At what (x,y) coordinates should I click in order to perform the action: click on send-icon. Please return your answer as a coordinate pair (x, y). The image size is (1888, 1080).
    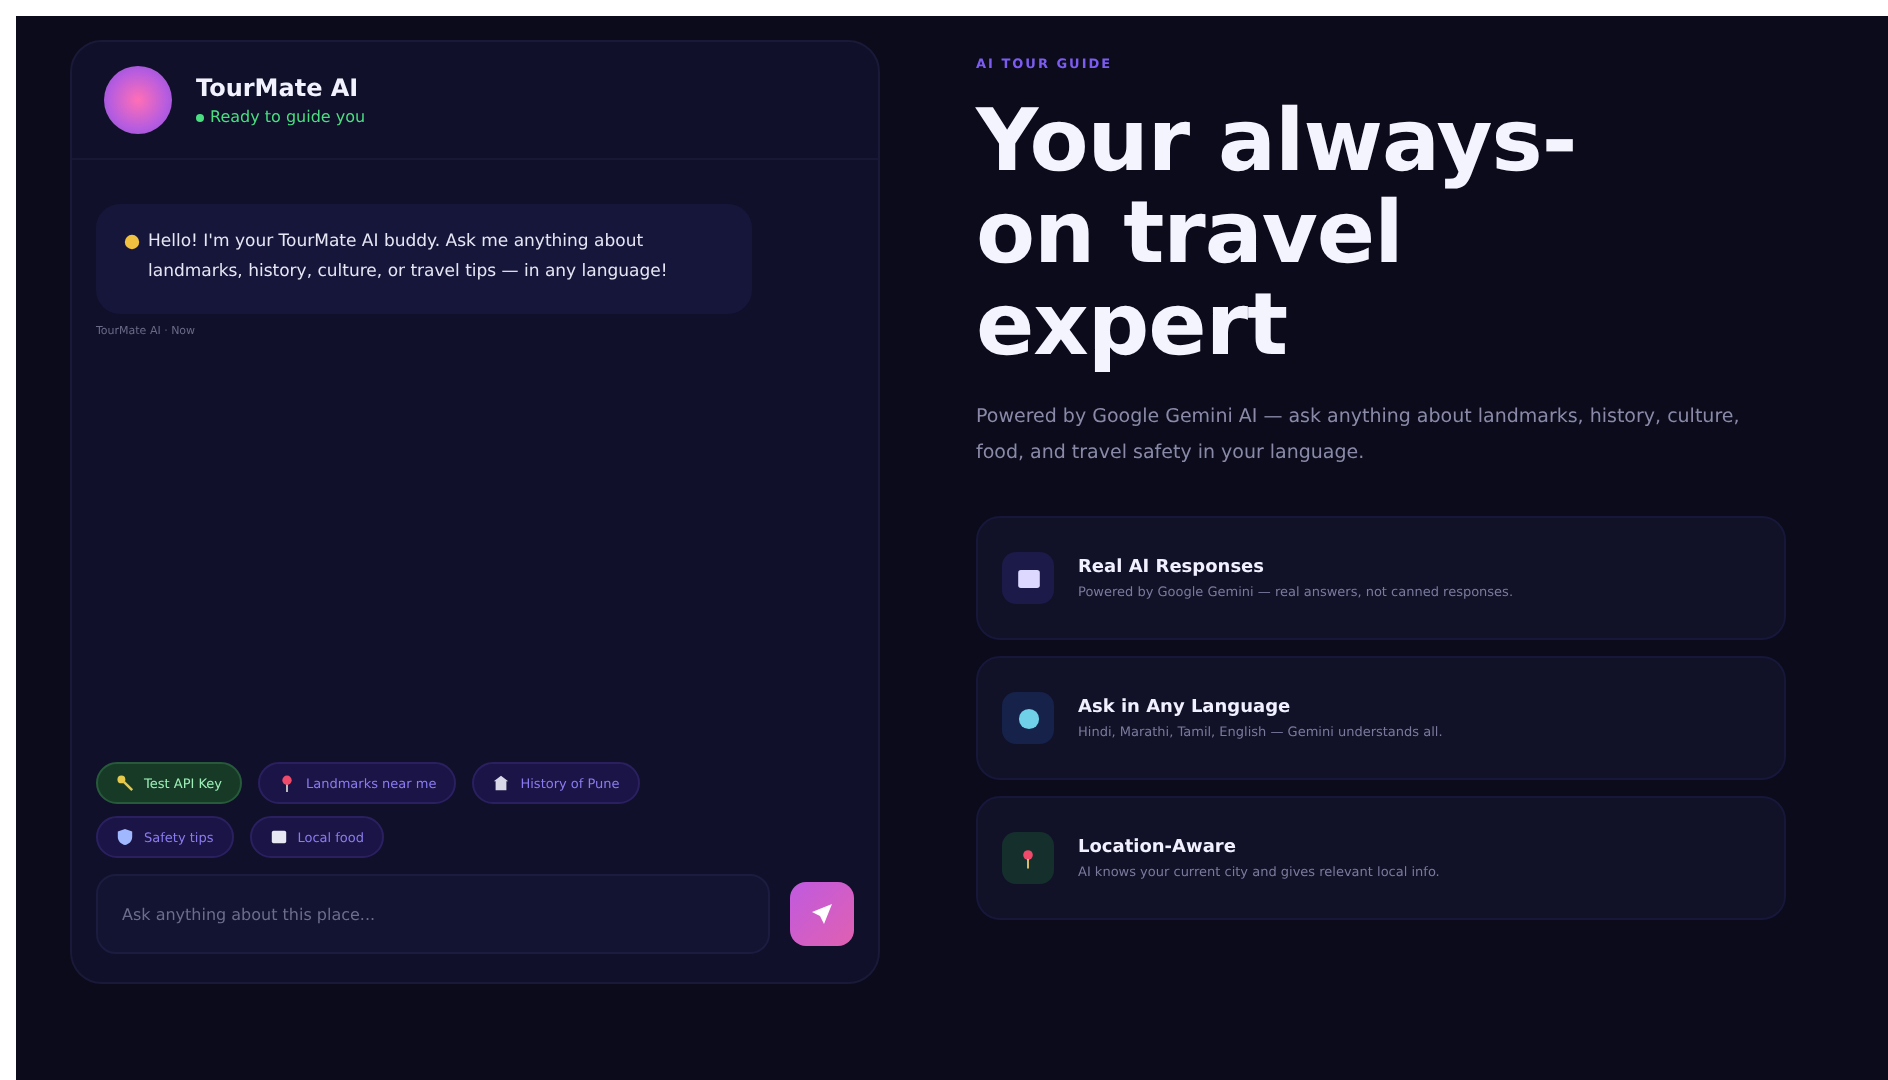
    Looking at the image, I should click on (822, 914).